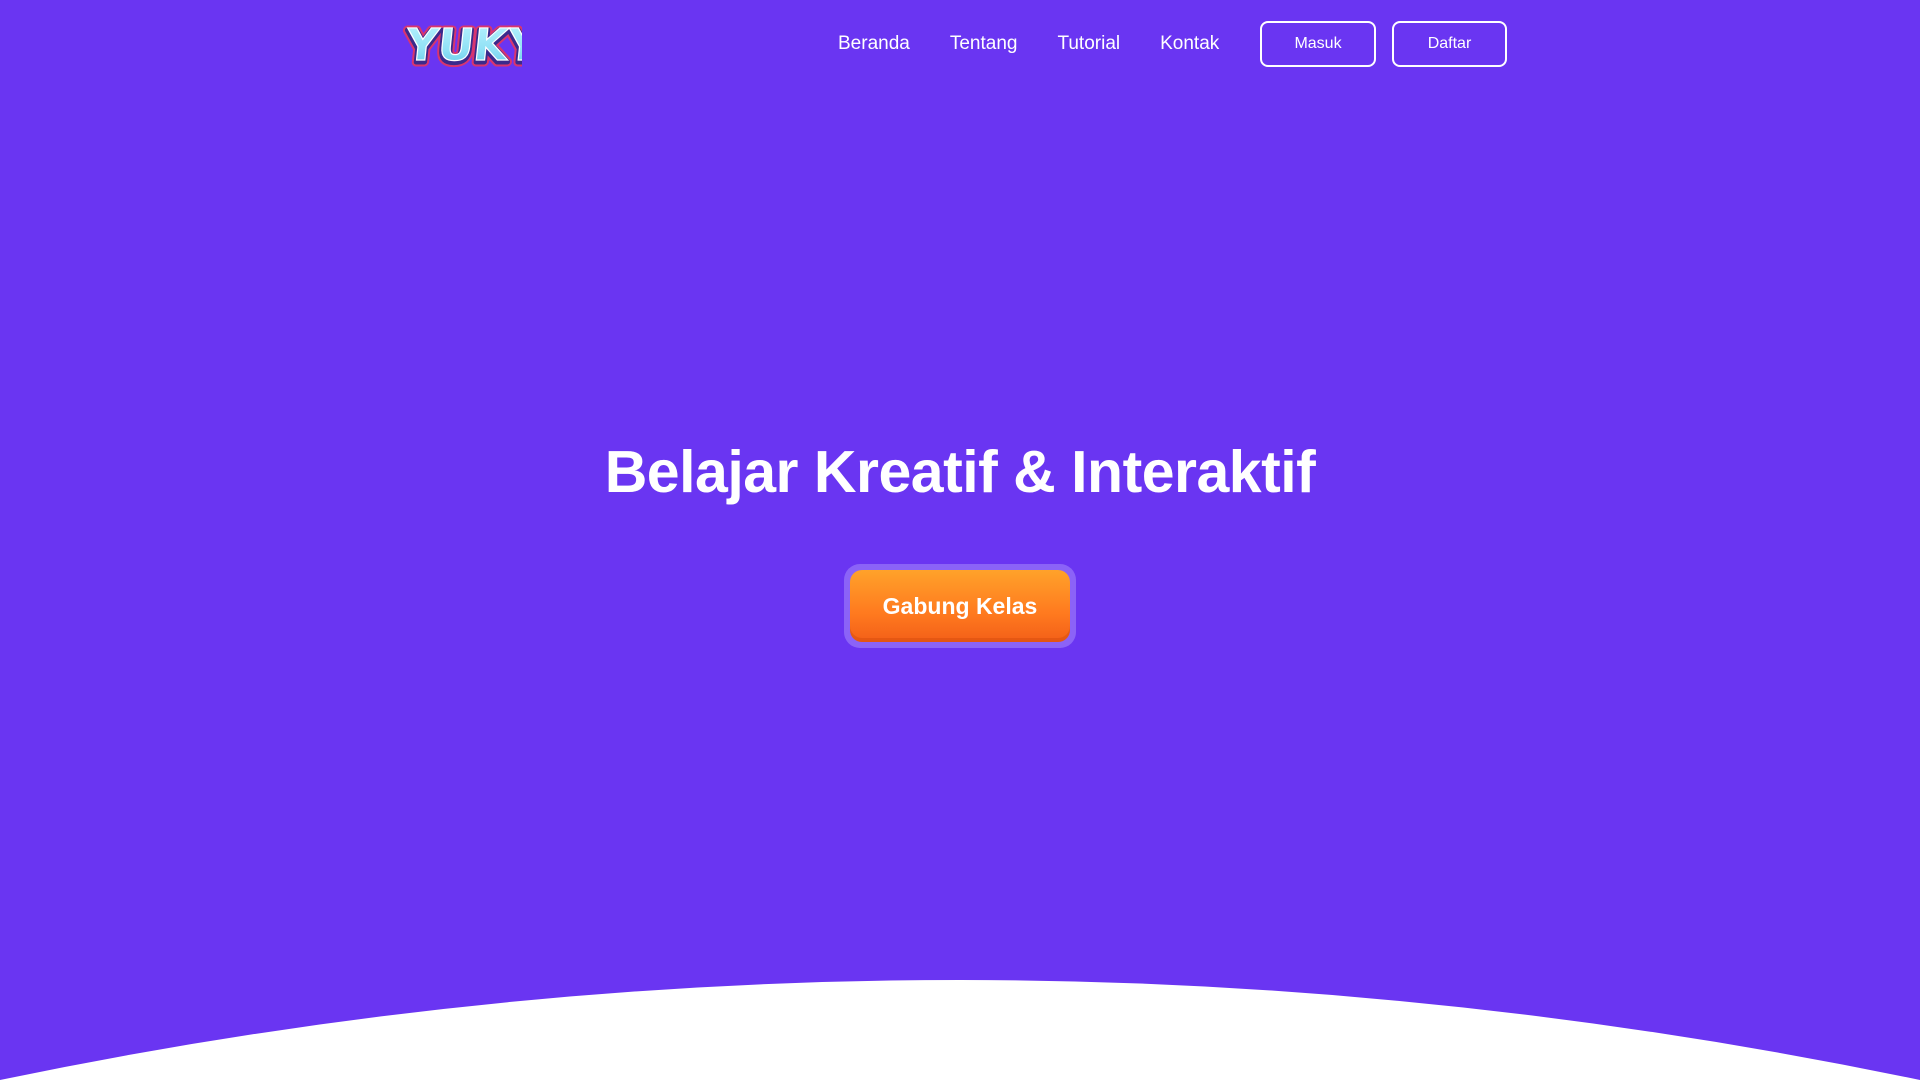 The image size is (1920, 1080). What do you see at coordinates (1318, 44) in the screenshot?
I see `login-button: Masuk` at bounding box center [1318, 44].